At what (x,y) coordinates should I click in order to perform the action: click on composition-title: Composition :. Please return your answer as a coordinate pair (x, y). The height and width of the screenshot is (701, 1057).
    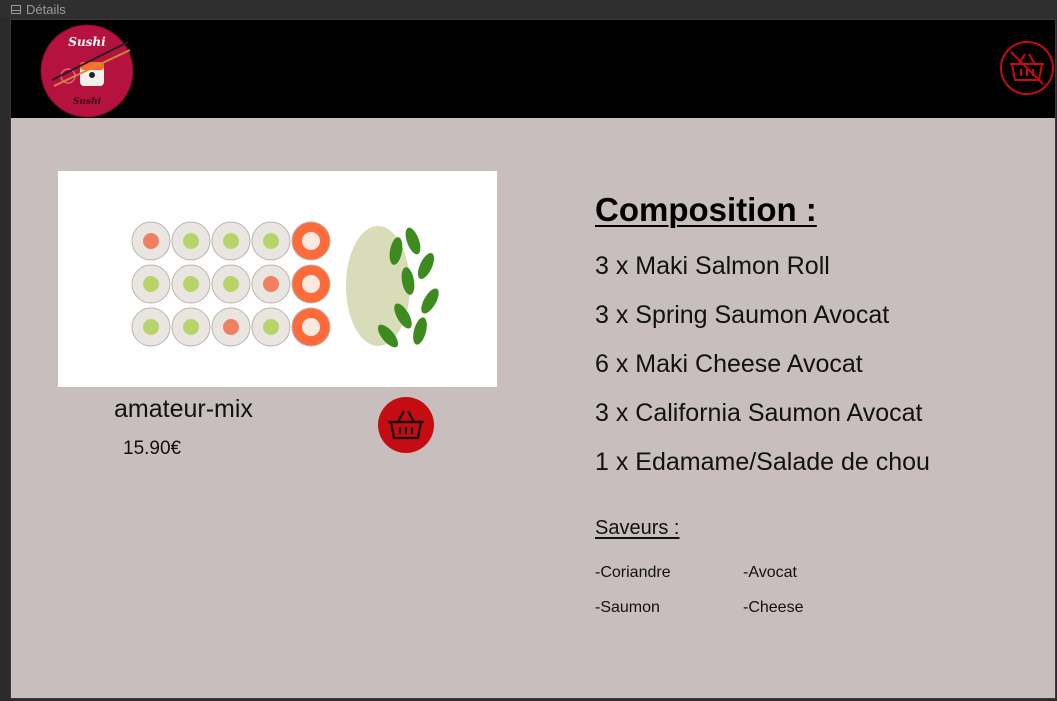
    Looking at the image, I should click on (706, 209).